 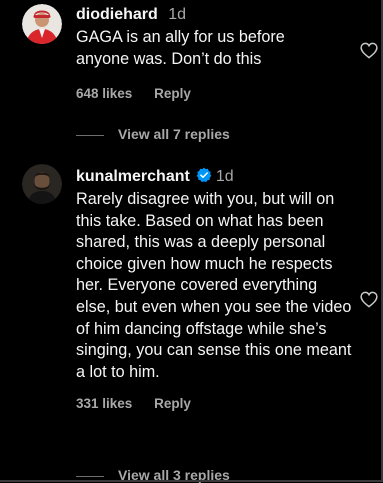 I want to click on username: diodiehard, so click(x=117, y=14).